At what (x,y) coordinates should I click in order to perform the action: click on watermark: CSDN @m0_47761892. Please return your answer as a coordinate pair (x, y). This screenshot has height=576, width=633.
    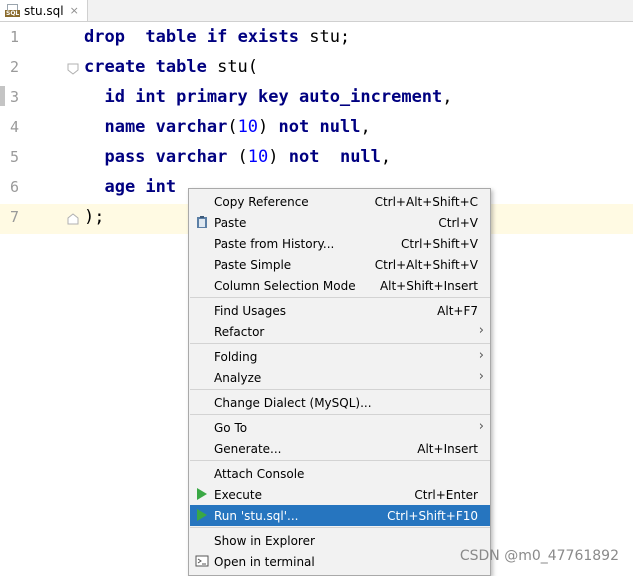
    Looking at the image, I should click on (539, 556).